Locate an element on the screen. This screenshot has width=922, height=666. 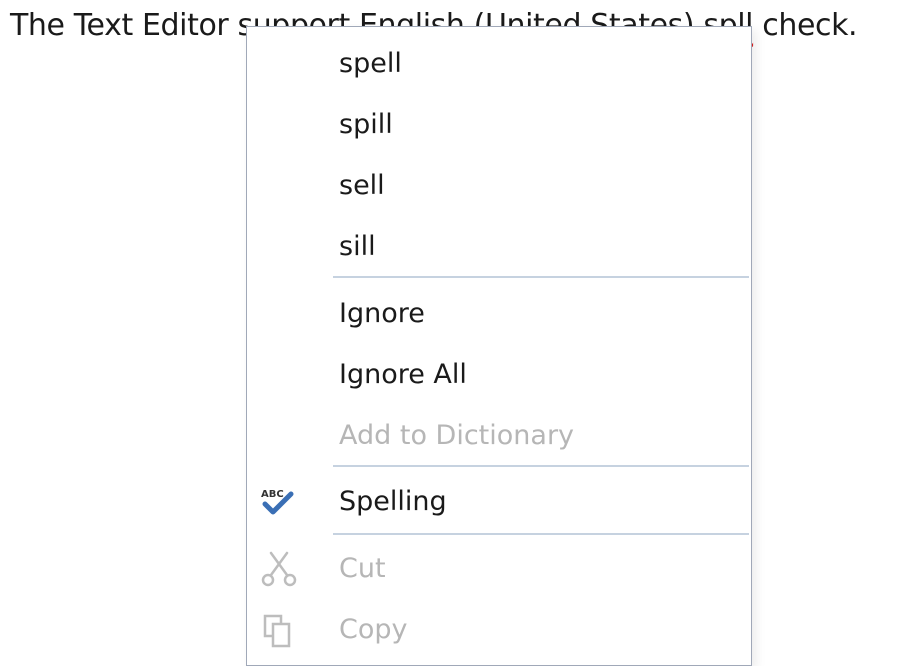
ignore-menu-item: Ignore is located at coordinates (499, 314).